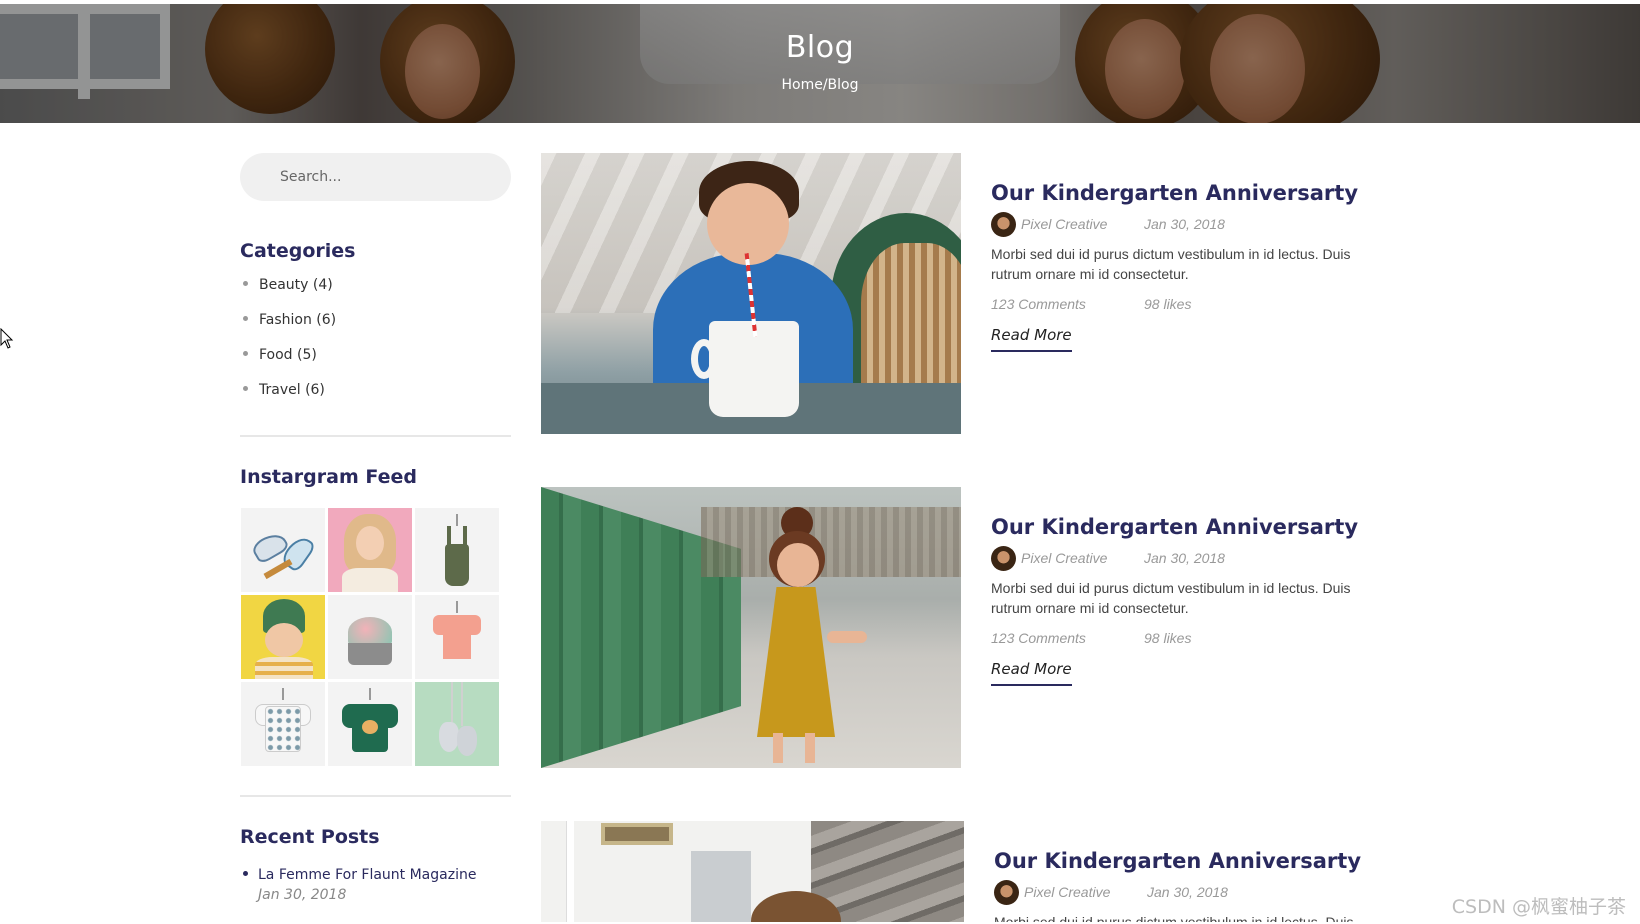  Describe the element at coordinates (310, 837) in the screenshot. I see `recent-posts-heading: Recent Posts` at that location.